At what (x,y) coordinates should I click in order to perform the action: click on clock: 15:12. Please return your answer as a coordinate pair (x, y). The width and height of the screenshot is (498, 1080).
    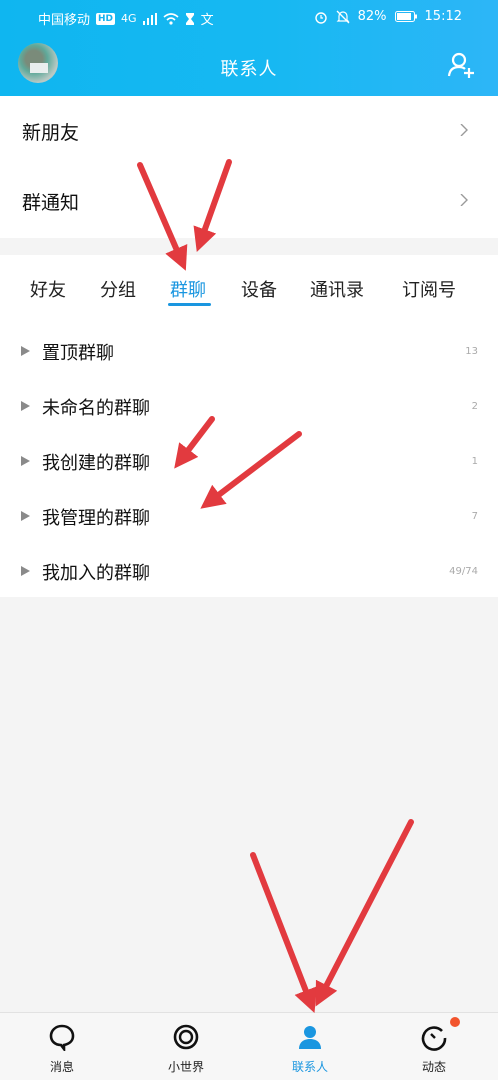
    Looking at the image, I should click on (443, 16).